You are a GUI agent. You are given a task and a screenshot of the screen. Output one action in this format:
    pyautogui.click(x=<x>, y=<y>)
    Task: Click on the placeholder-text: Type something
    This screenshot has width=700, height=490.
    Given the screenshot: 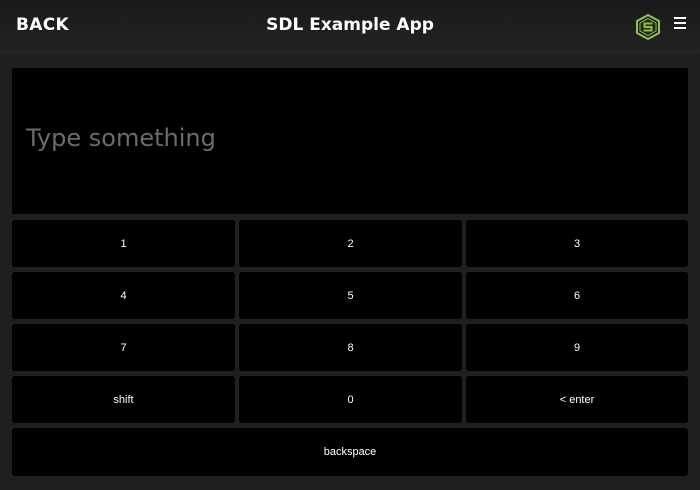 What is the action you would take?
    pyautogui.click(x=121, y=138)
    